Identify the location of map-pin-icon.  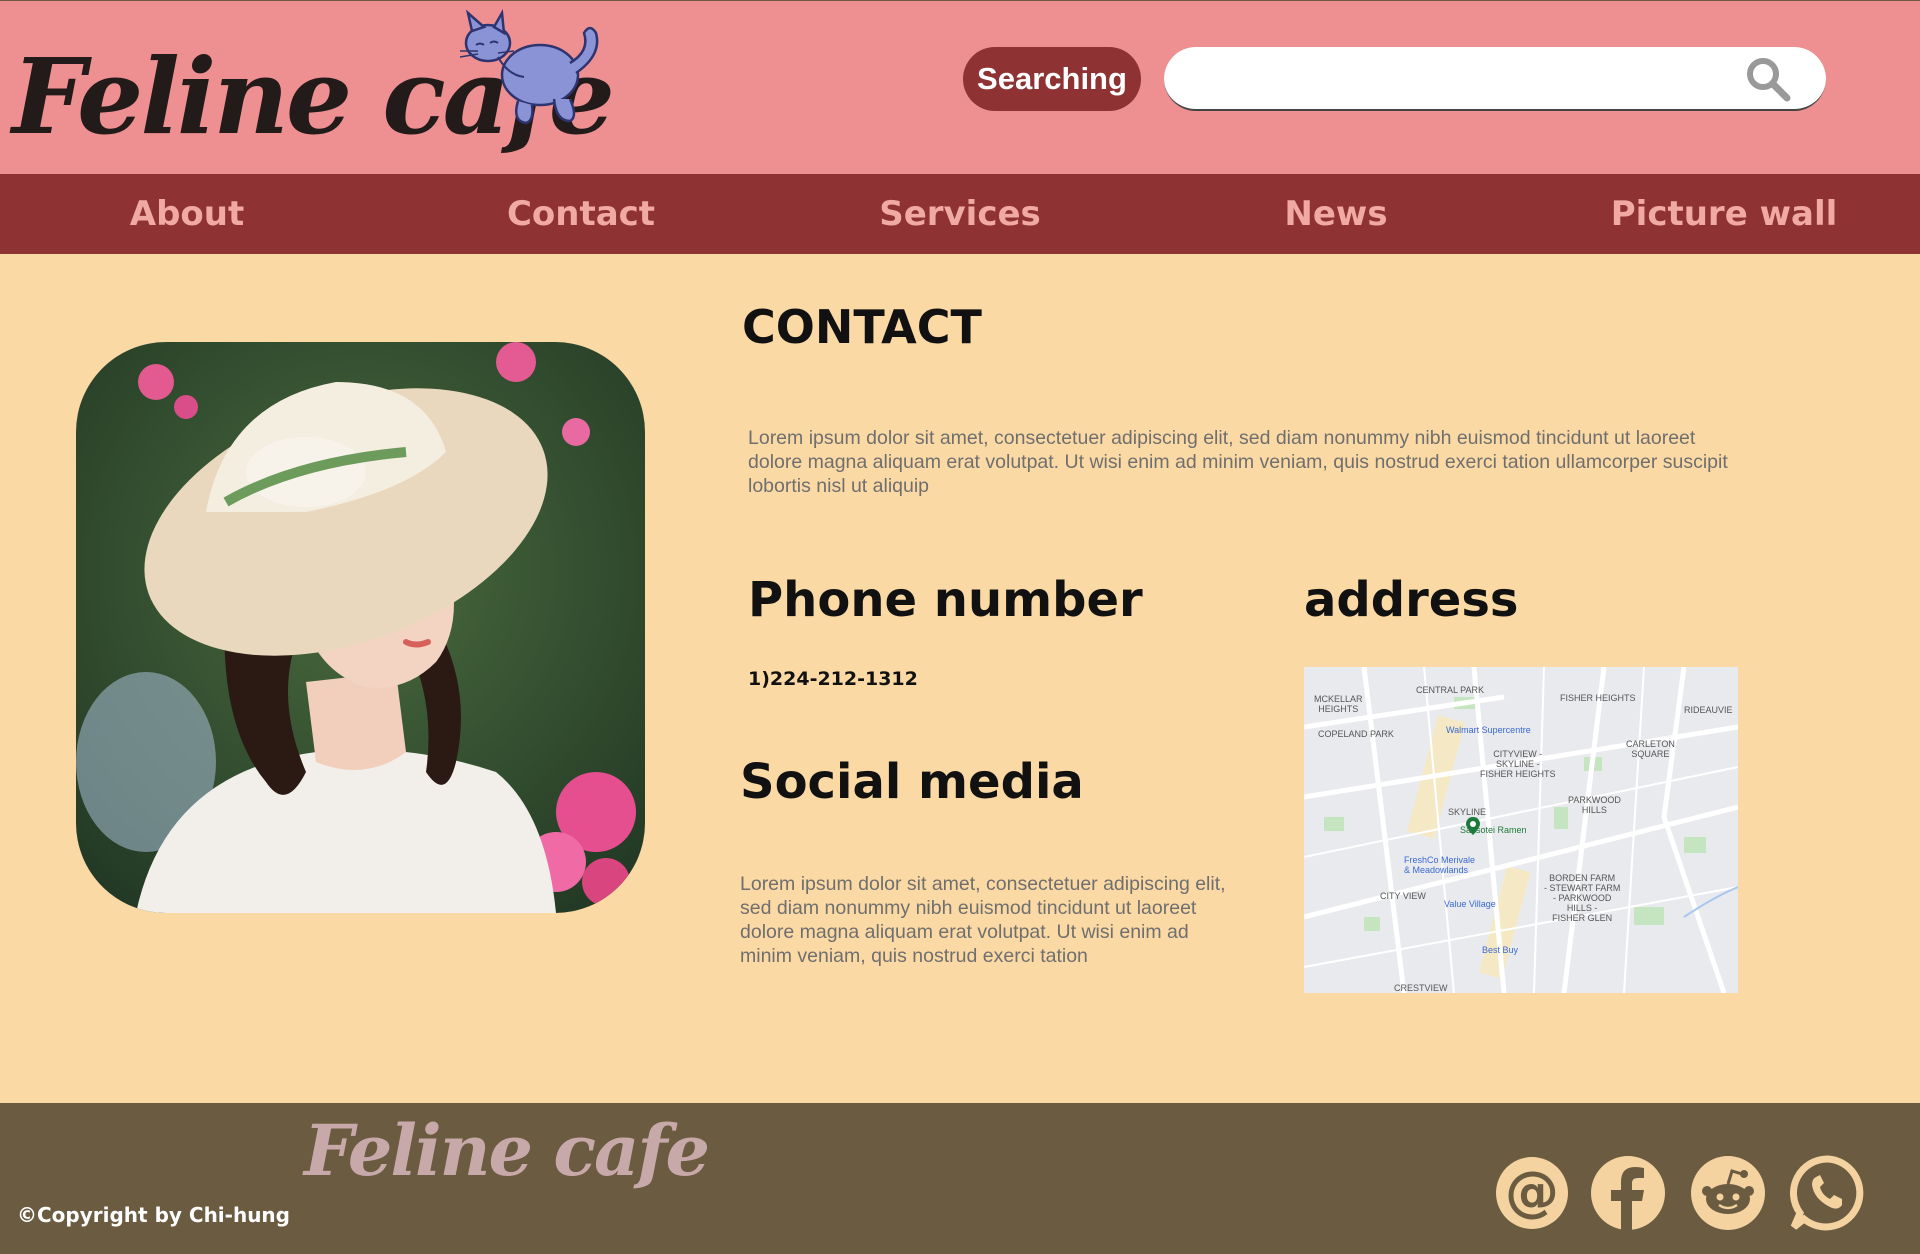
(1473, 826).